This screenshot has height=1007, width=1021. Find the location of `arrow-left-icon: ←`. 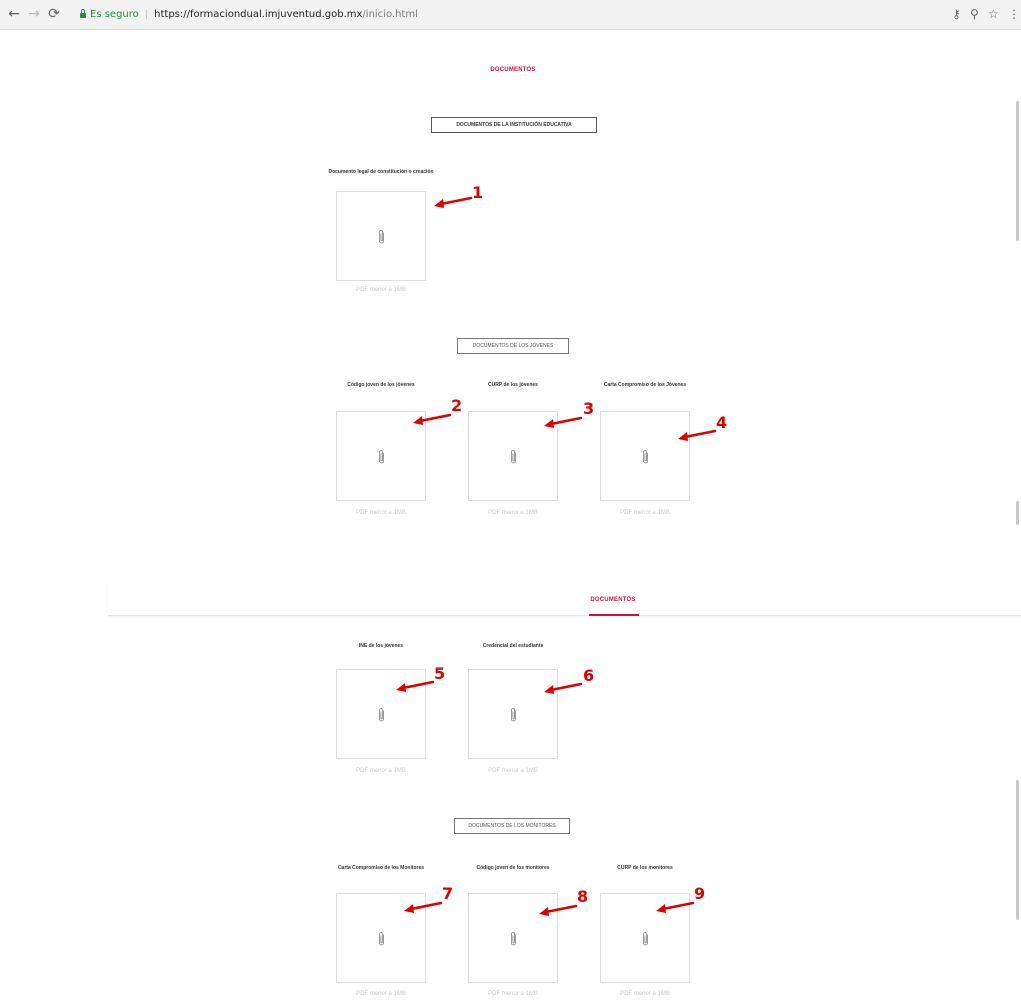

arrow-left-icon: ← is located at coordinates (14, 14).